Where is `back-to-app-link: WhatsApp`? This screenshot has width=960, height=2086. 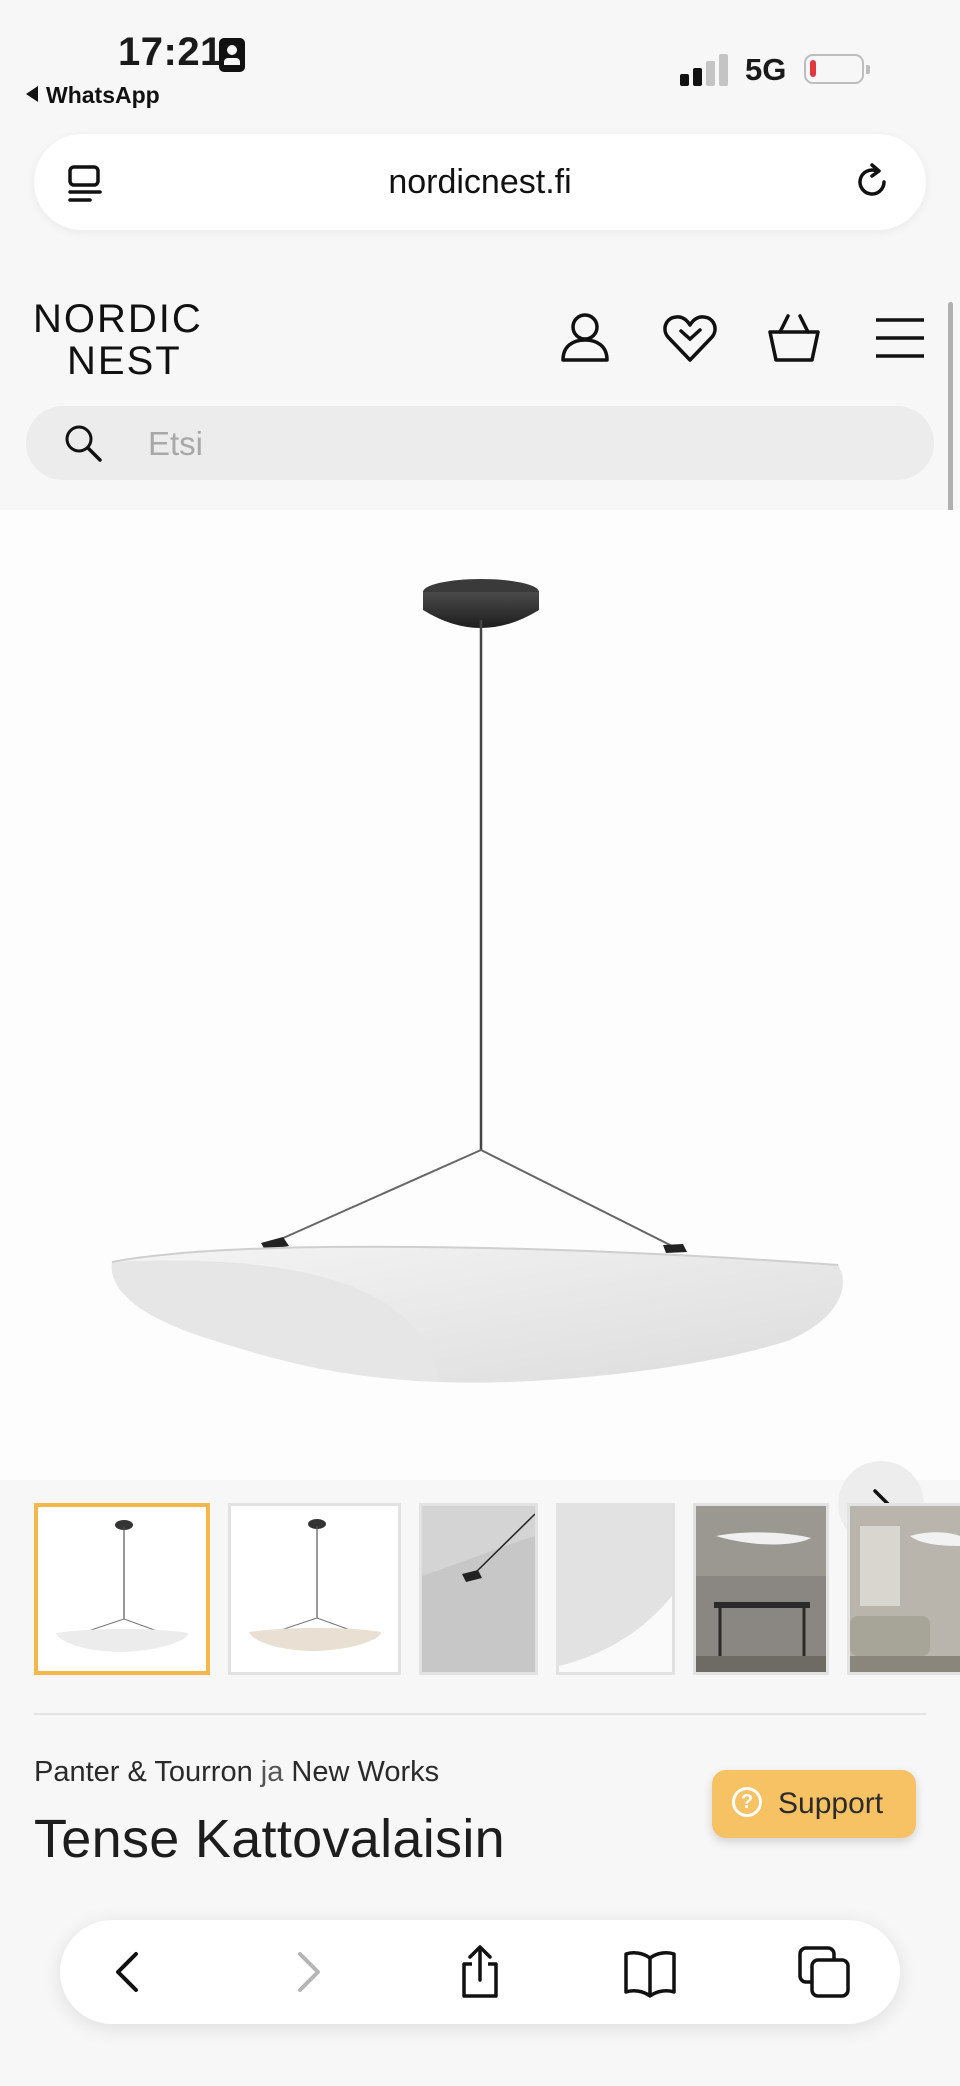
back-to-app-link: WhatsApp is located at coordinates (93, 95).